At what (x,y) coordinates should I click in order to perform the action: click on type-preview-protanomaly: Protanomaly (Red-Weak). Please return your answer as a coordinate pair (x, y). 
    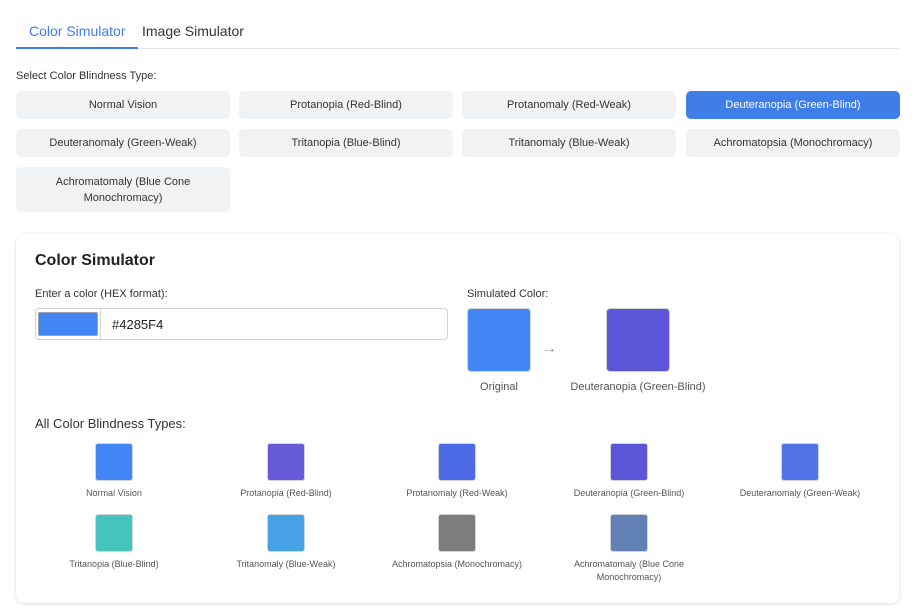
    Looking at the image, I should click on (457, 471).